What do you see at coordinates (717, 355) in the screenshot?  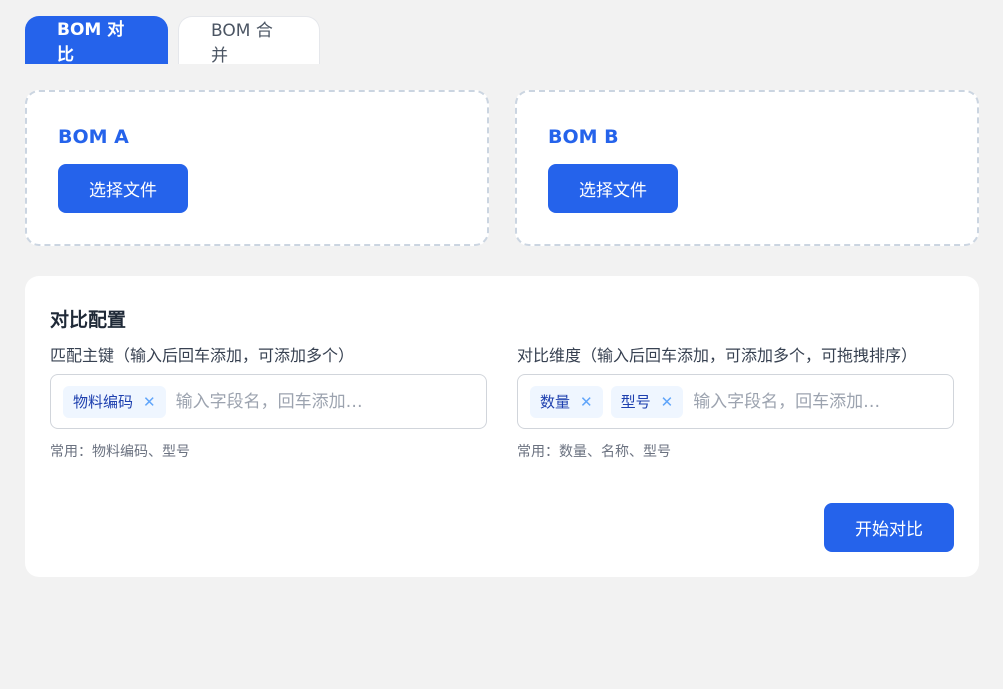 I see `compare-dimension-label: 对比维度（输入后回车添加，可添加多个，可拖拽排序）` at bounding box center [717, 355].